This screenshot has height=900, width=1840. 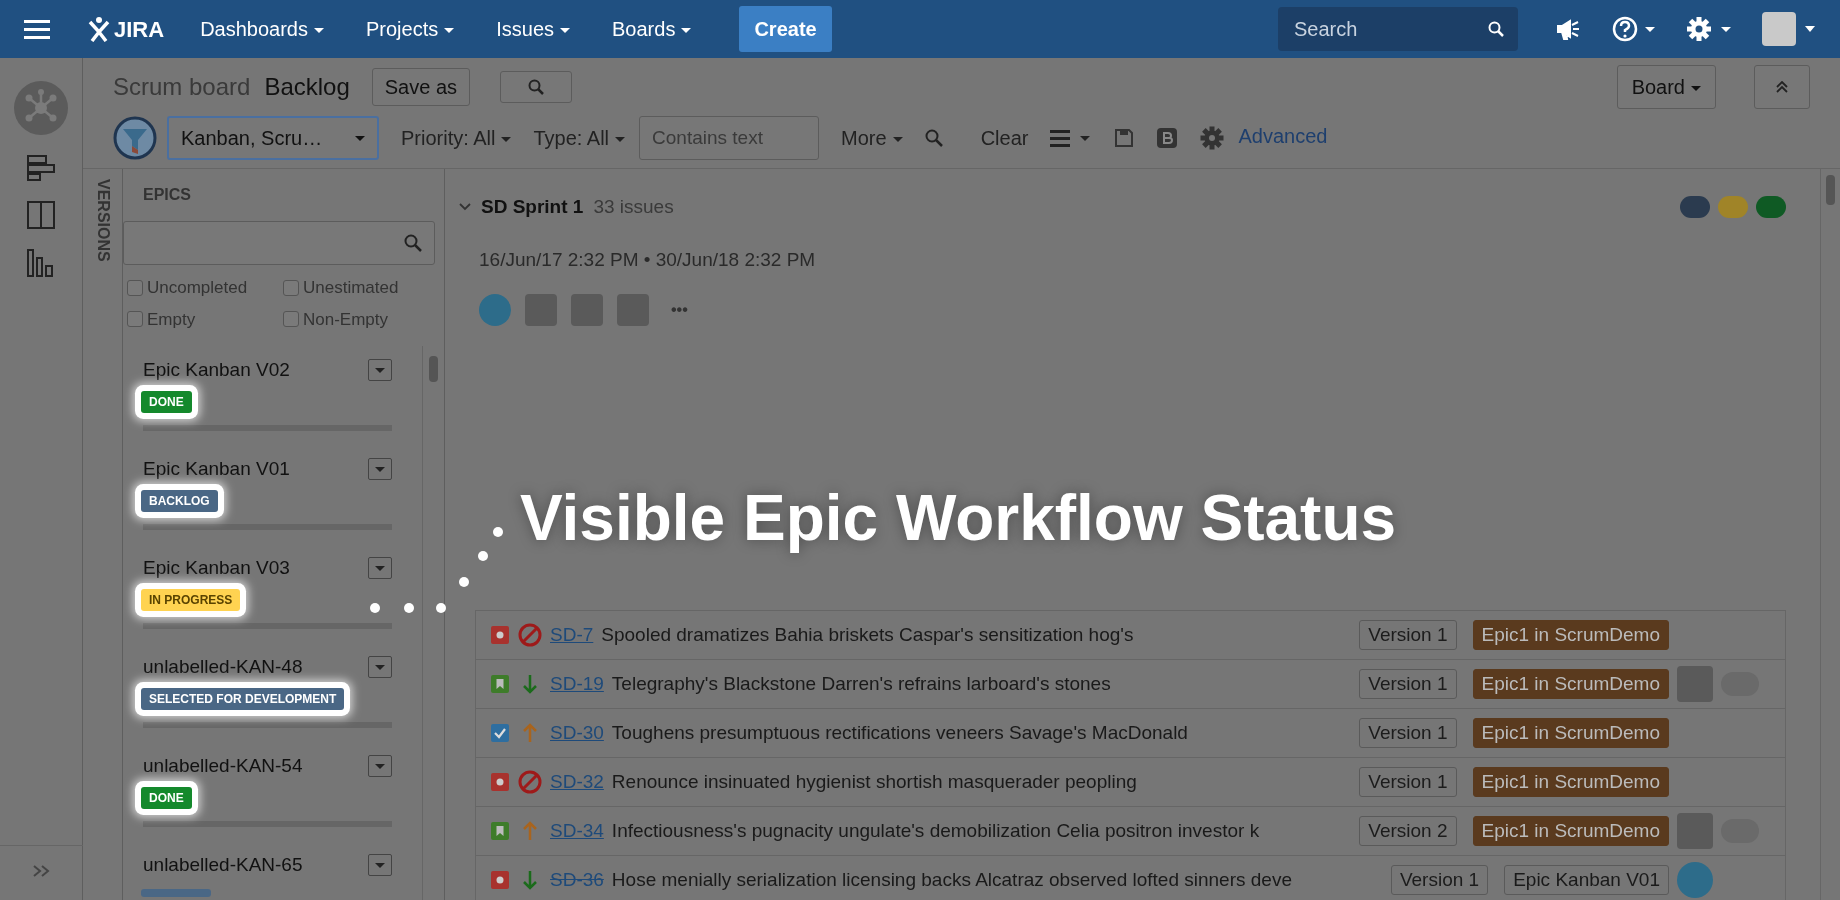 What do you see at coordinates (456, 138) in the screenshot?
I see `priority-filter: Priority: All` at bounding box center [456, 138].